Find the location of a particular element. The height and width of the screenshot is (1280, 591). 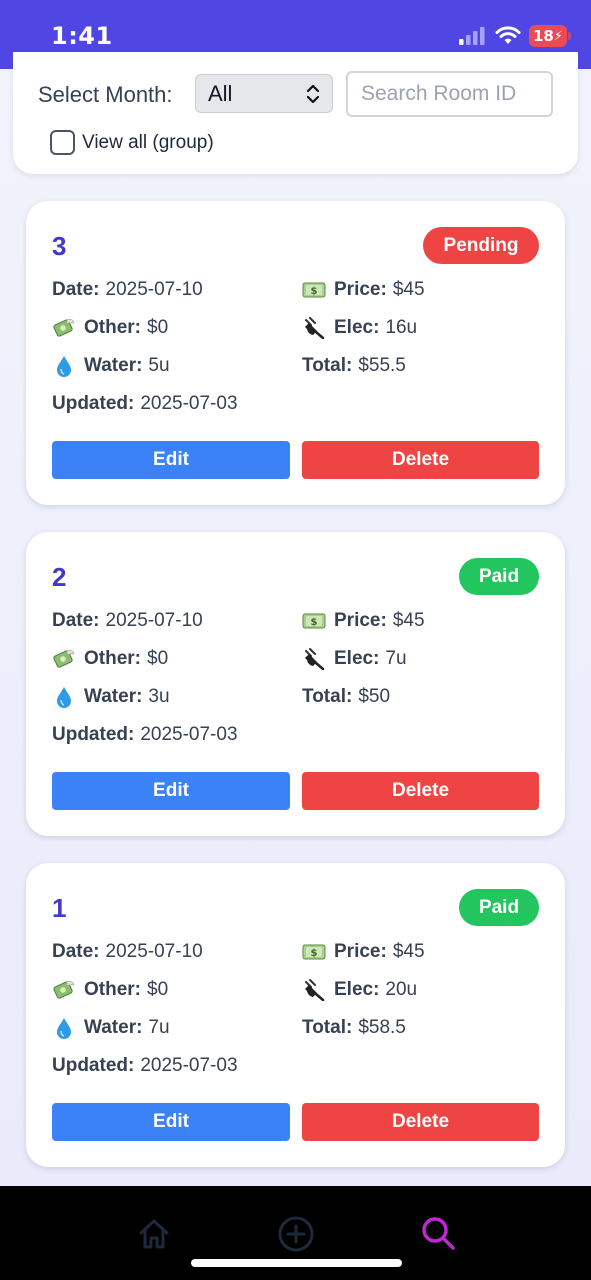

search-room-input is located at coordinates (449, 94).